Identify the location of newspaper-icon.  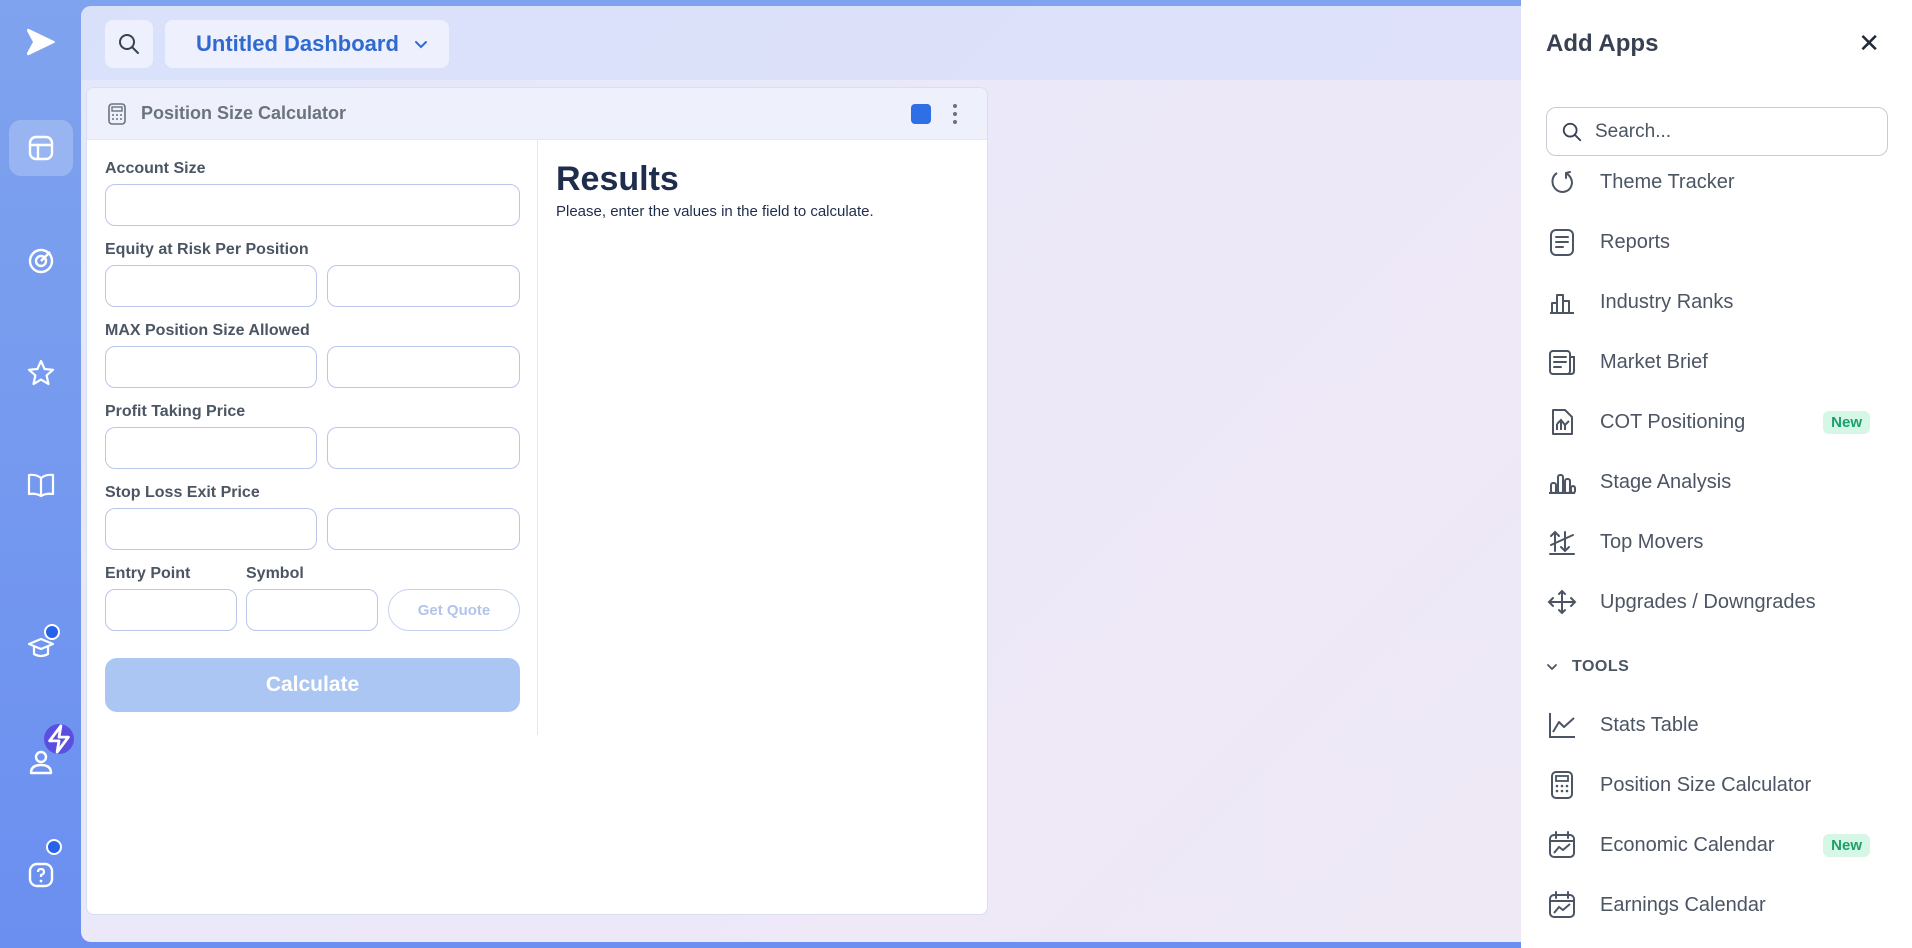
(1562, 362).